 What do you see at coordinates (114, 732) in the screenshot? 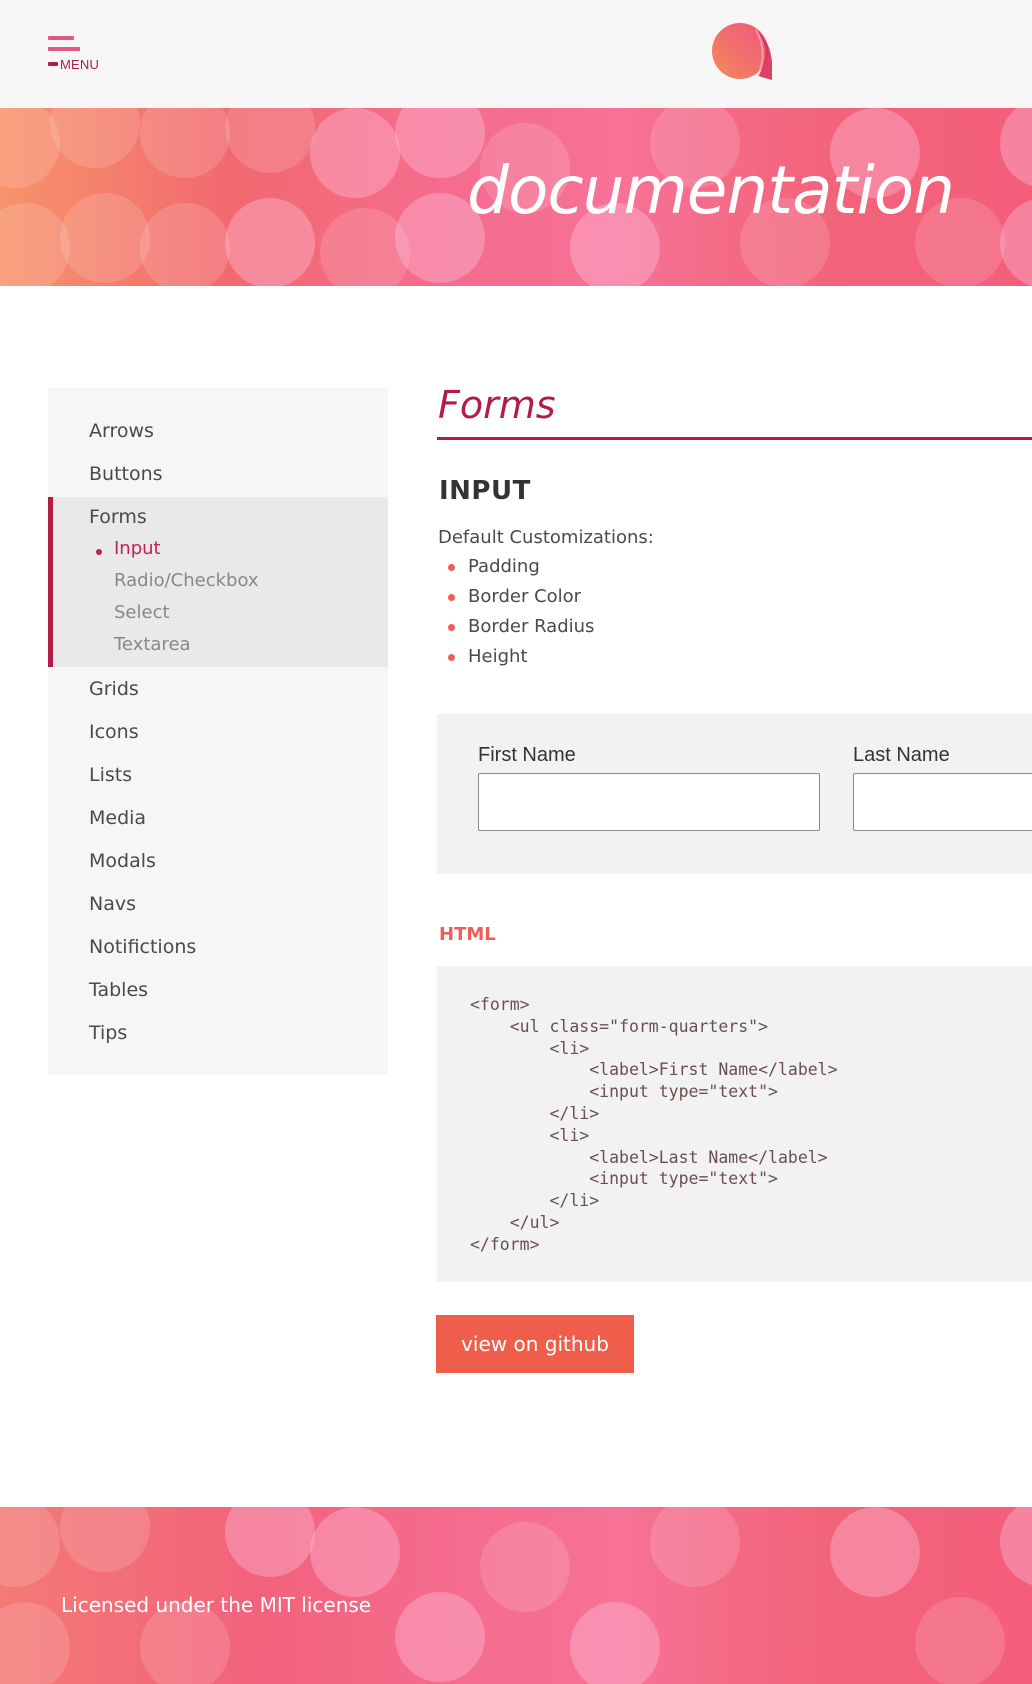
I see `sidebar-item-icons: Icons` at bounding box center [114, 732].